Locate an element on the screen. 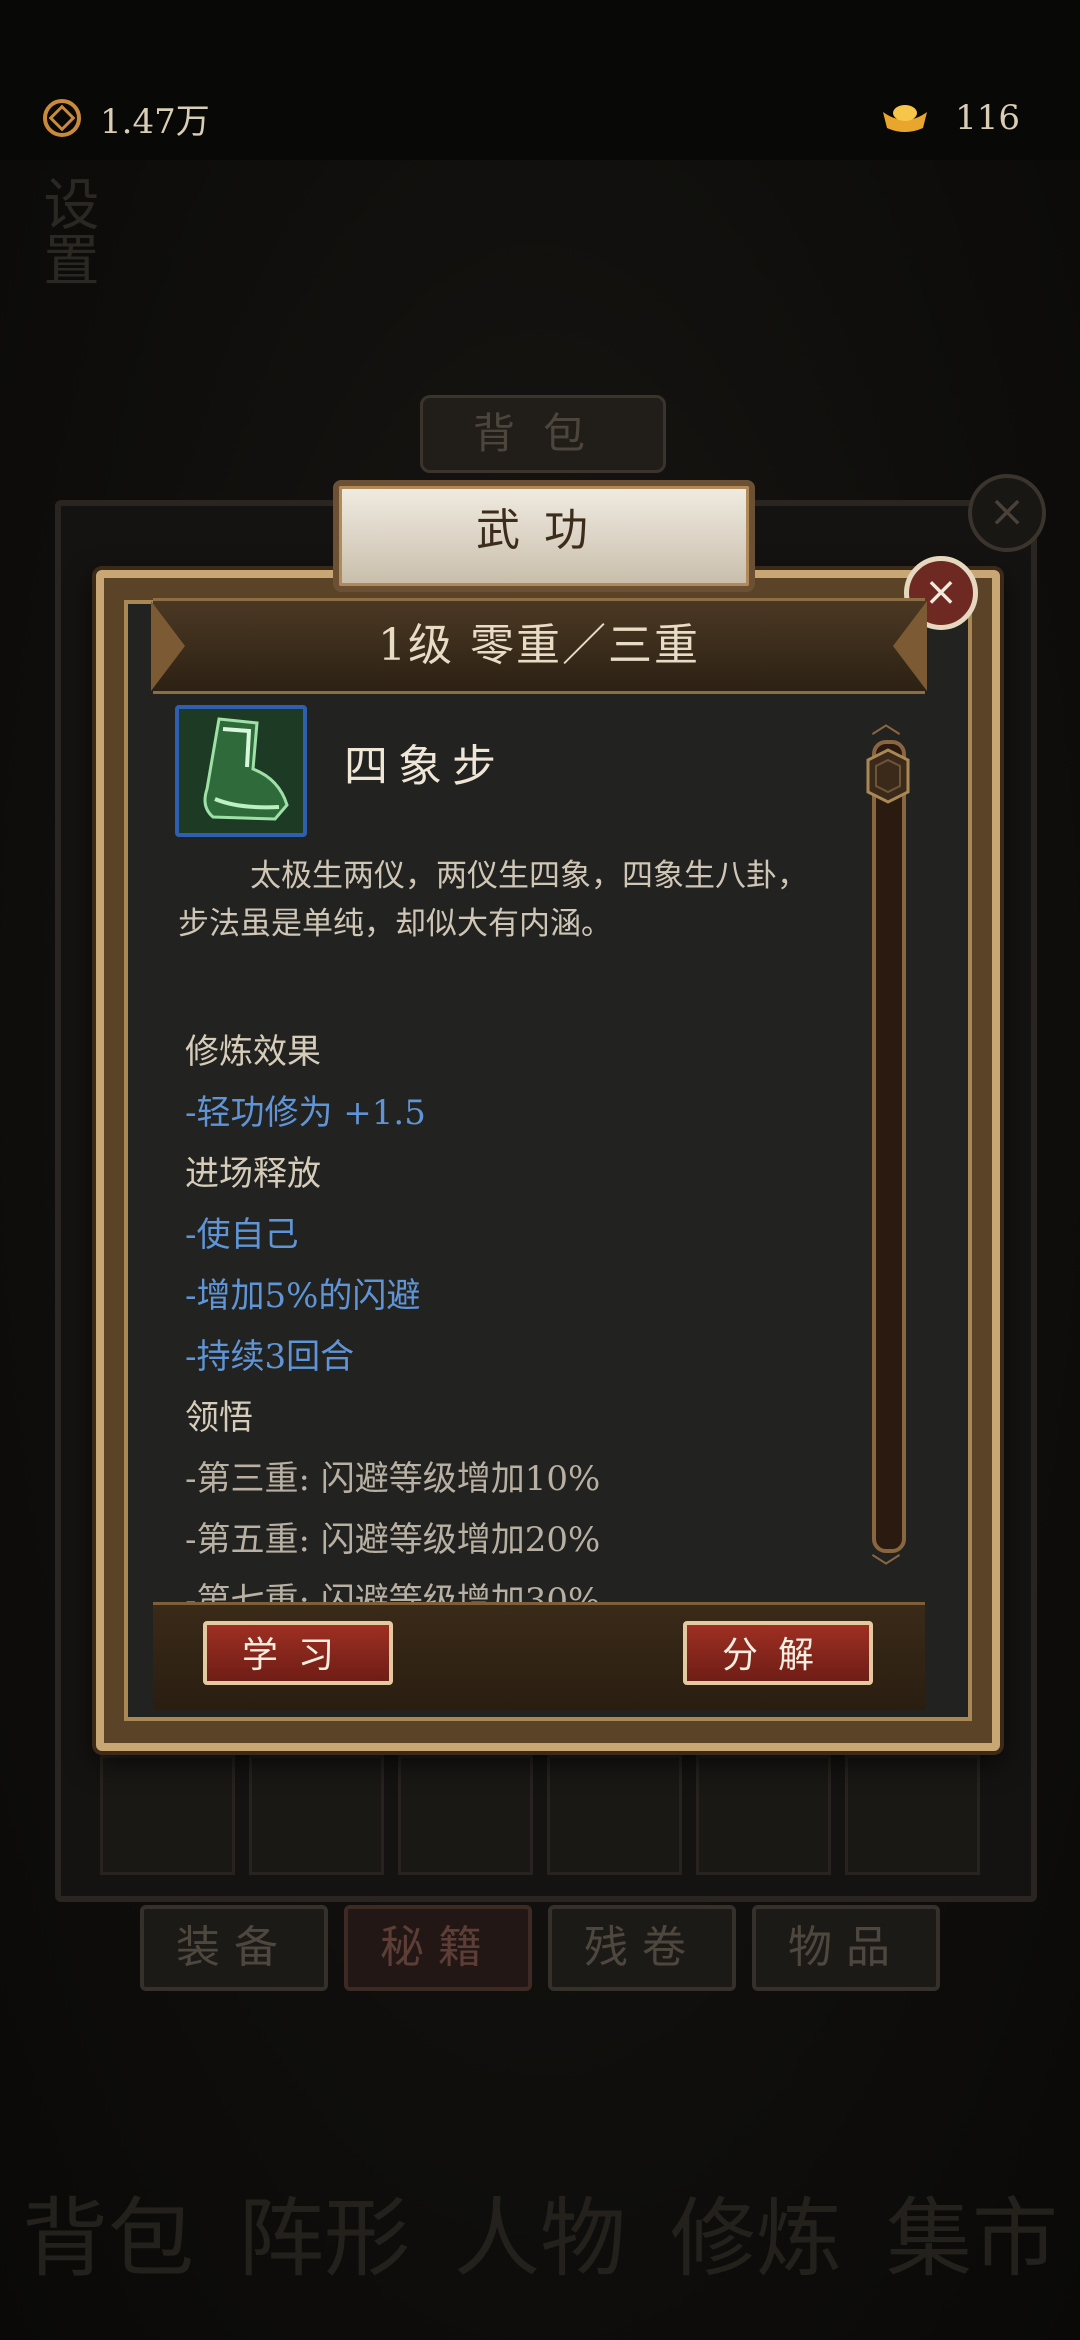 This screenshot has width=1080, height=2340. nav-backpack: 背包 is located at coordinates (108, 2230).